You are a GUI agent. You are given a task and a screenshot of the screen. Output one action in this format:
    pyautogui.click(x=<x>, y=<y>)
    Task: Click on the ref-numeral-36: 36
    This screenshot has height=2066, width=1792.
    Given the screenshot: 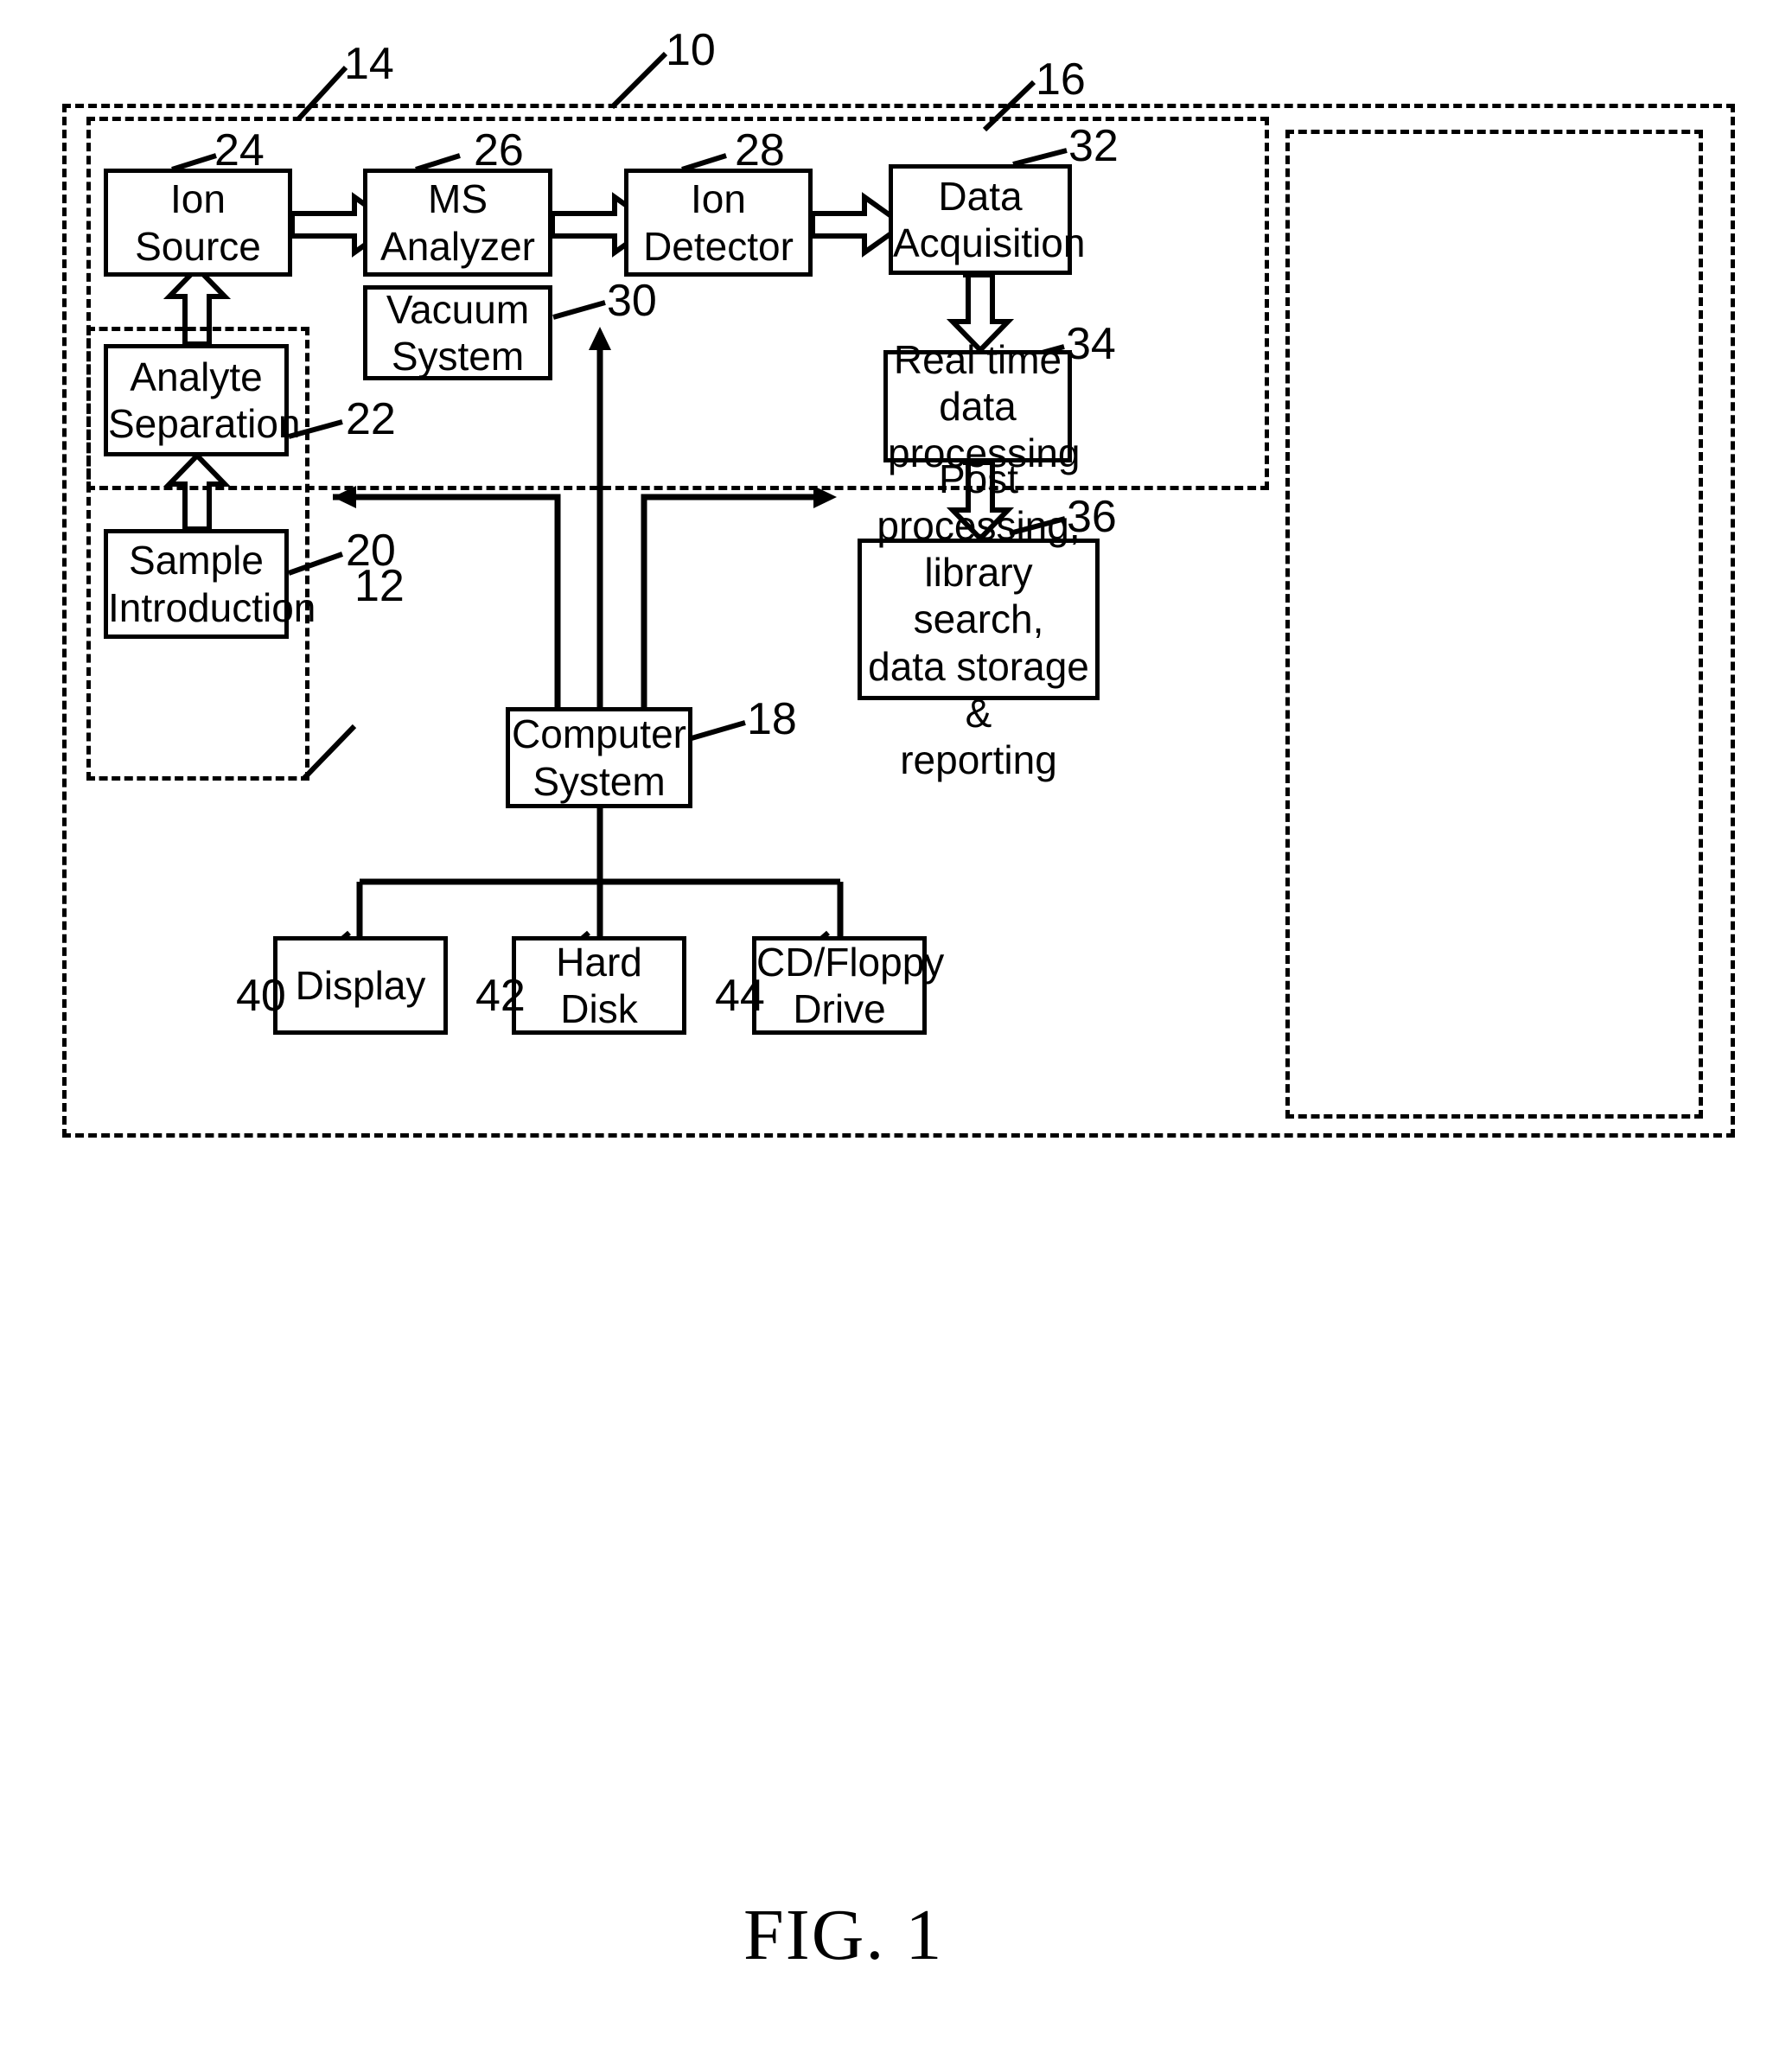 What is the action you would take?
    pyautogui.click(x=1092, y=517)
    